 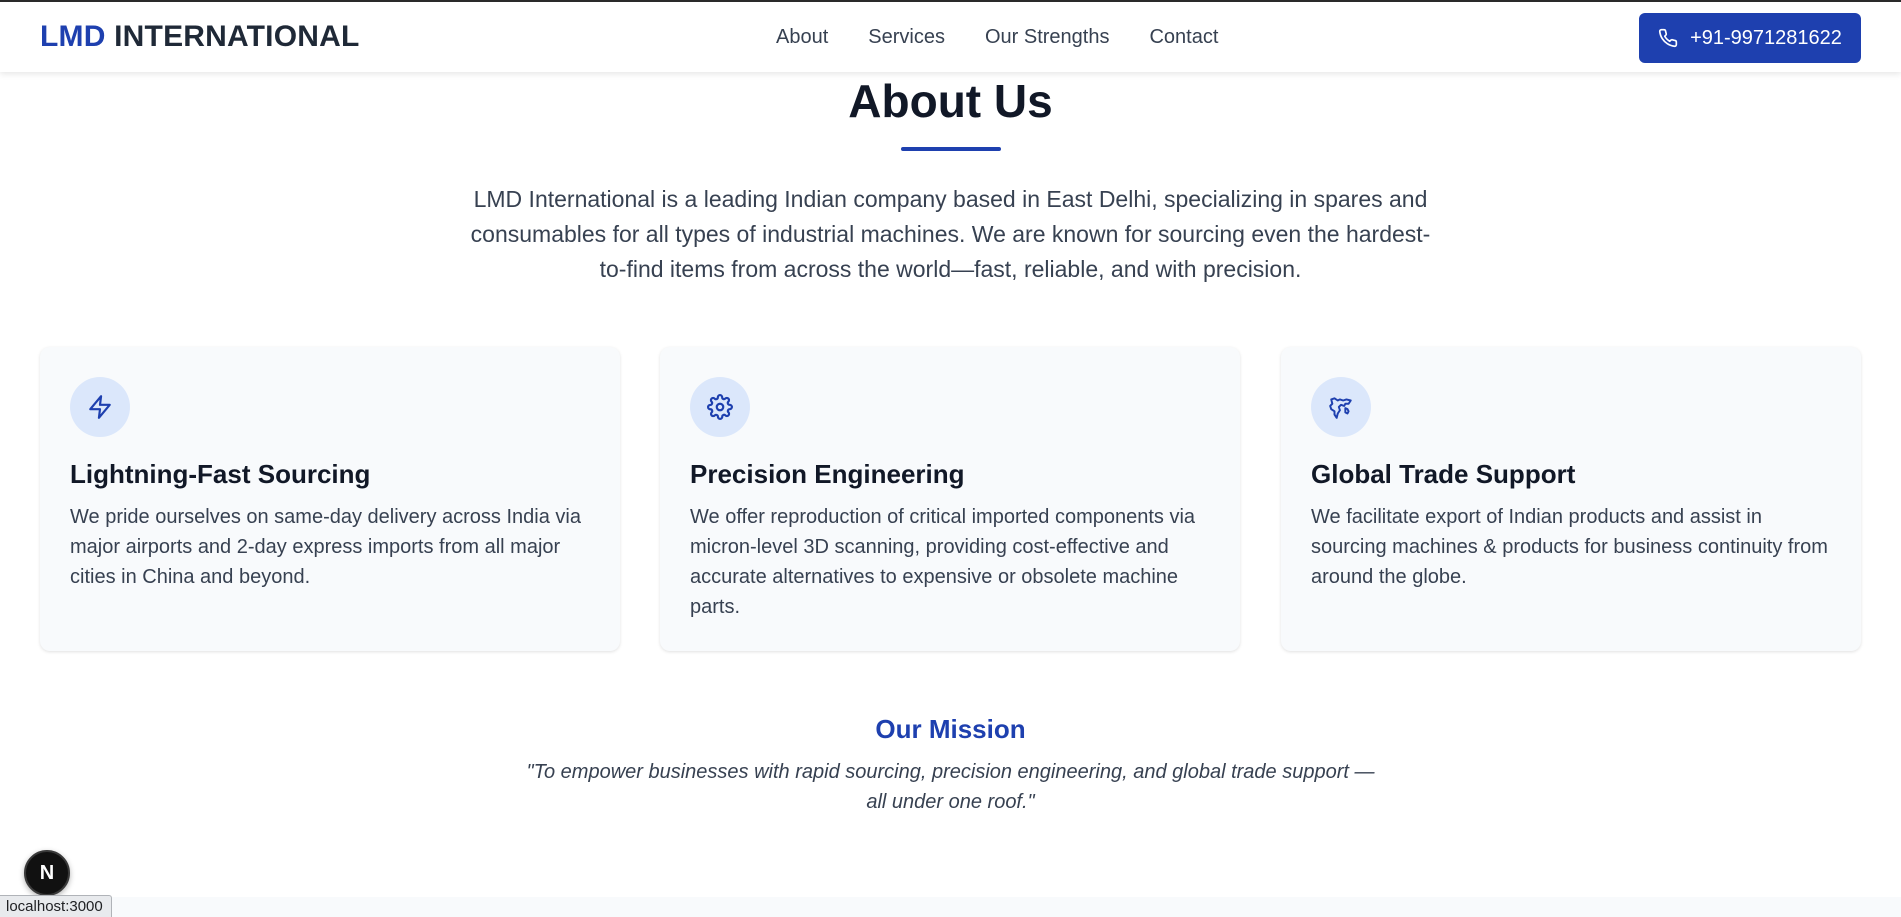 What do you see at coordinates (906, 37) in the screenshot?
I see `nav-link-services: Services` at bounding box center [906, 37].